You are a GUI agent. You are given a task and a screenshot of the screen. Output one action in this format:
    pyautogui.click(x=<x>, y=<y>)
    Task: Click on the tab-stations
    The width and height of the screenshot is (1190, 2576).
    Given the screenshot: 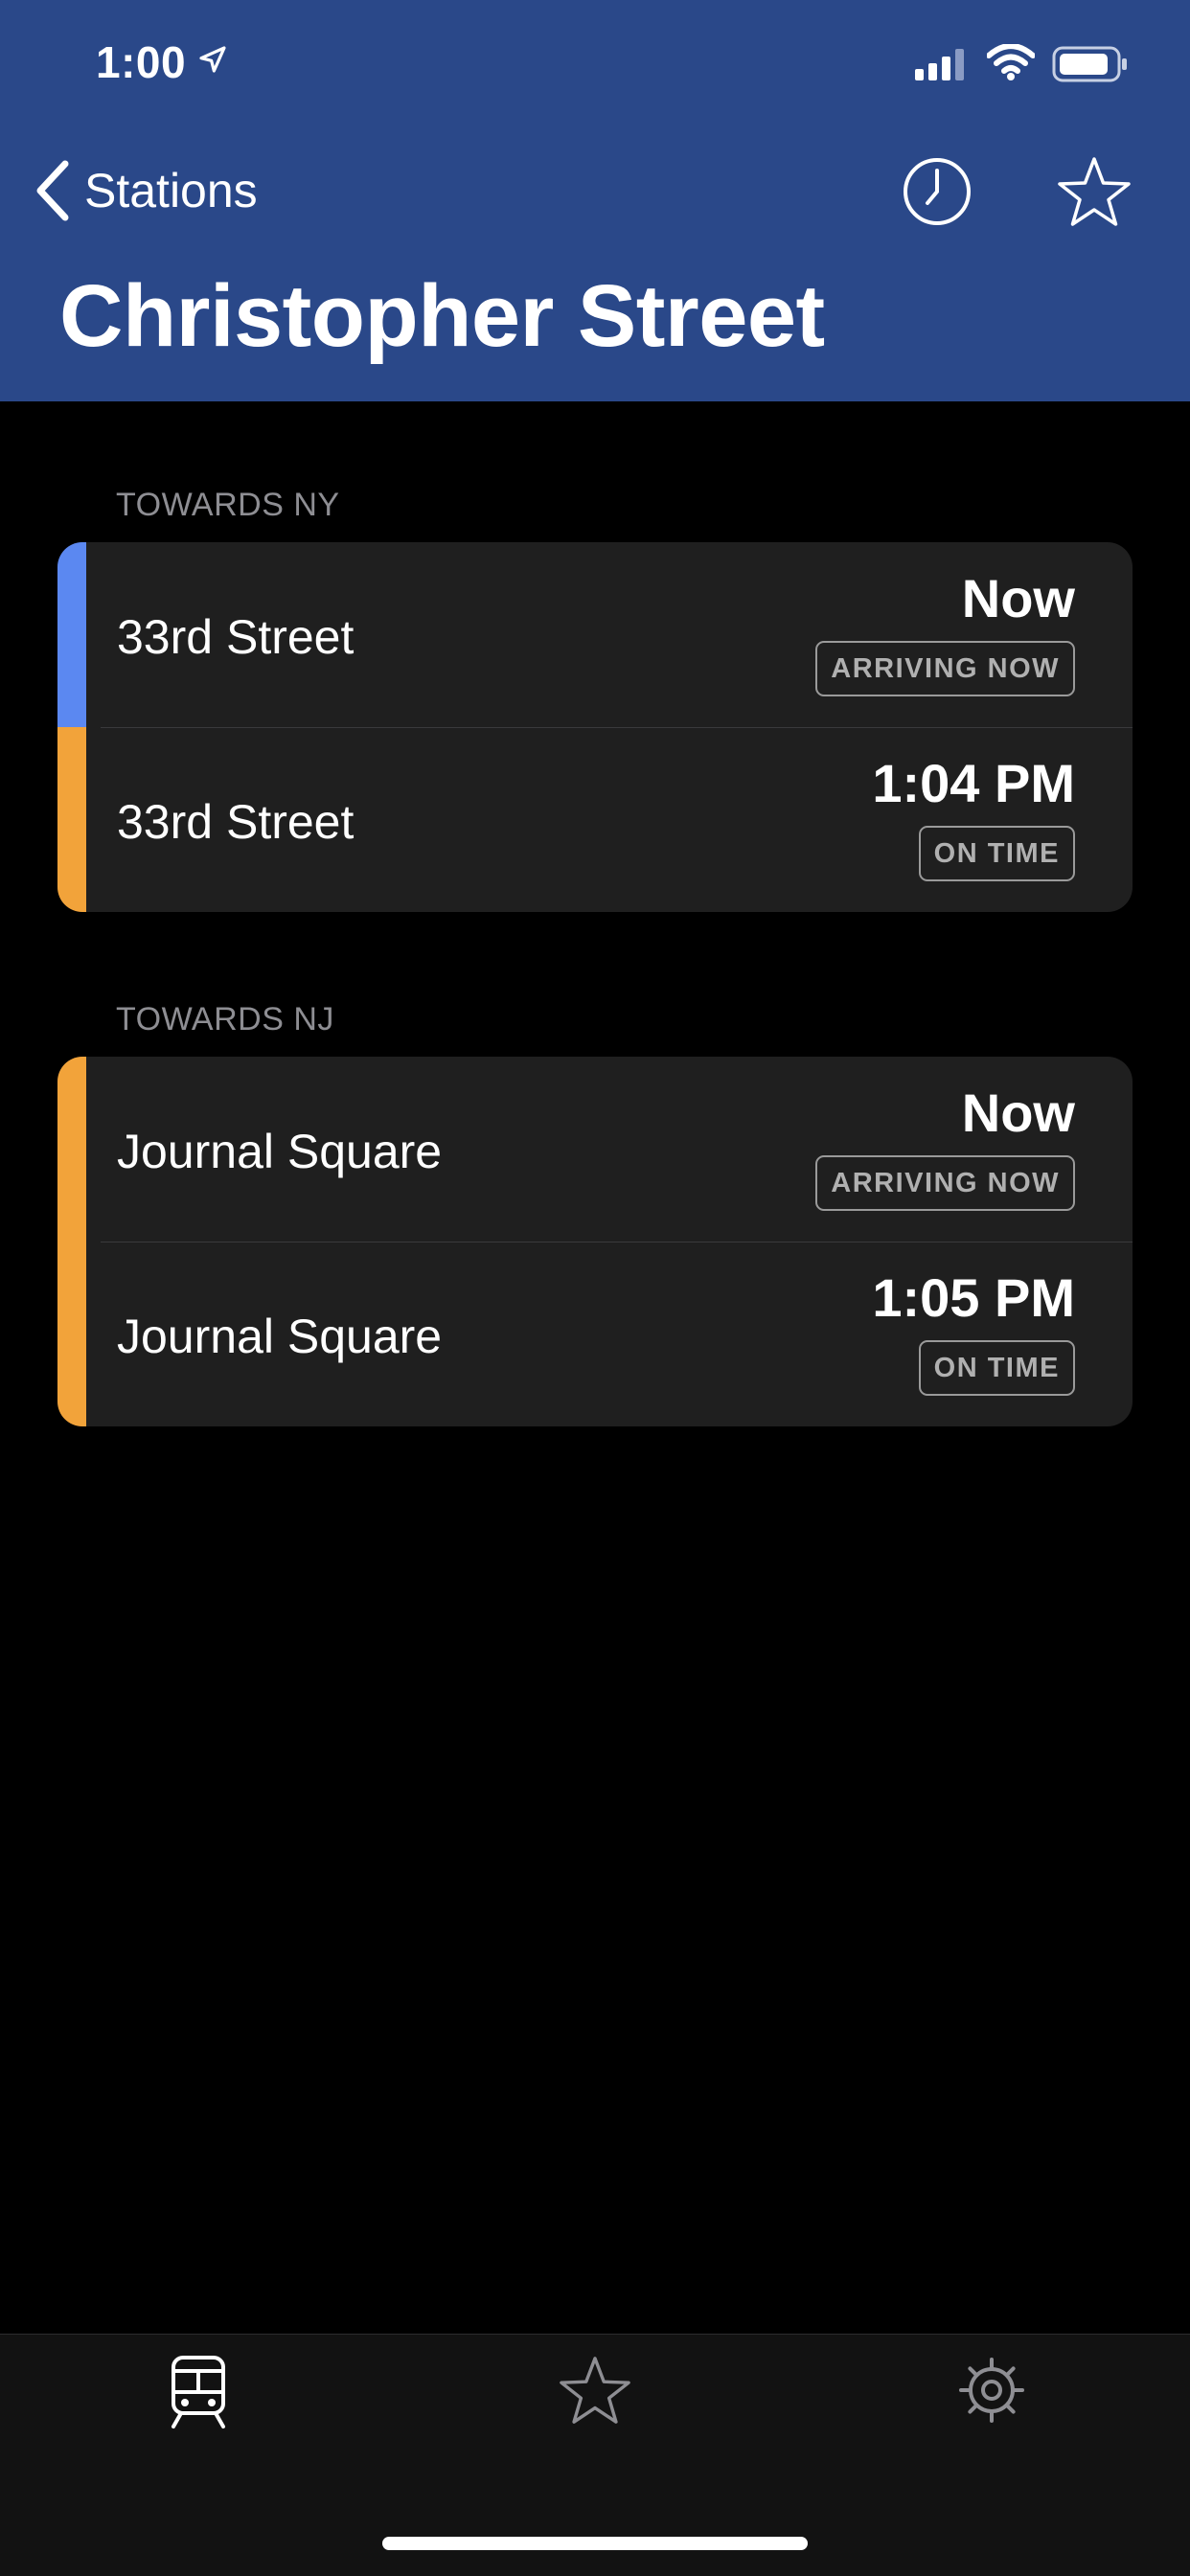 What is the action you would take?
    pyautogui.click(x=199, y=2406)
    